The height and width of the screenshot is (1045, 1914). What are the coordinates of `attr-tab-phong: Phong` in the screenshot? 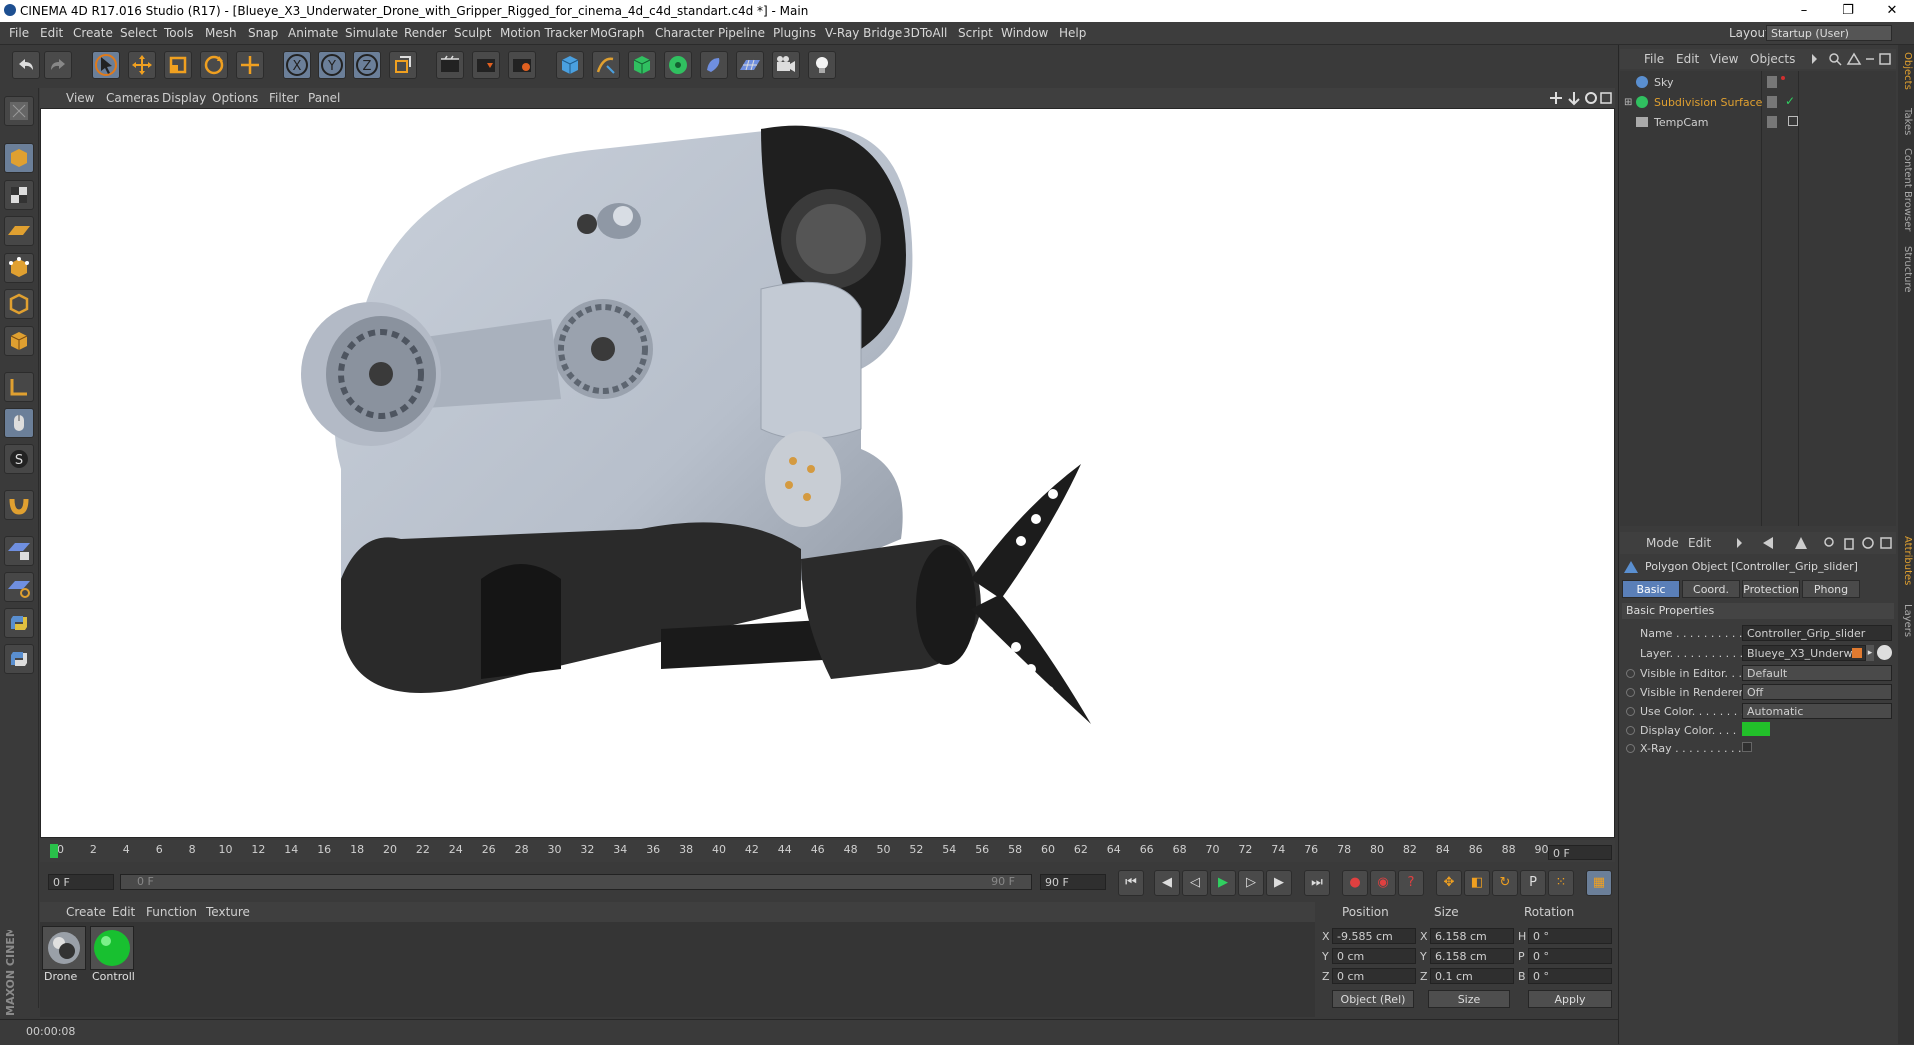 It's located at (1831, 589).